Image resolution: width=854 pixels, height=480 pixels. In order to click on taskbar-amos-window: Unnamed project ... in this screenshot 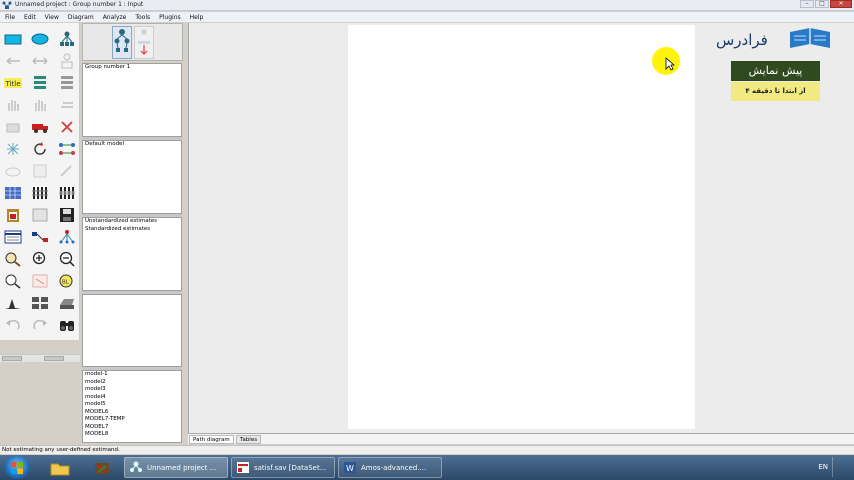, I will do `click(176, 467)`.